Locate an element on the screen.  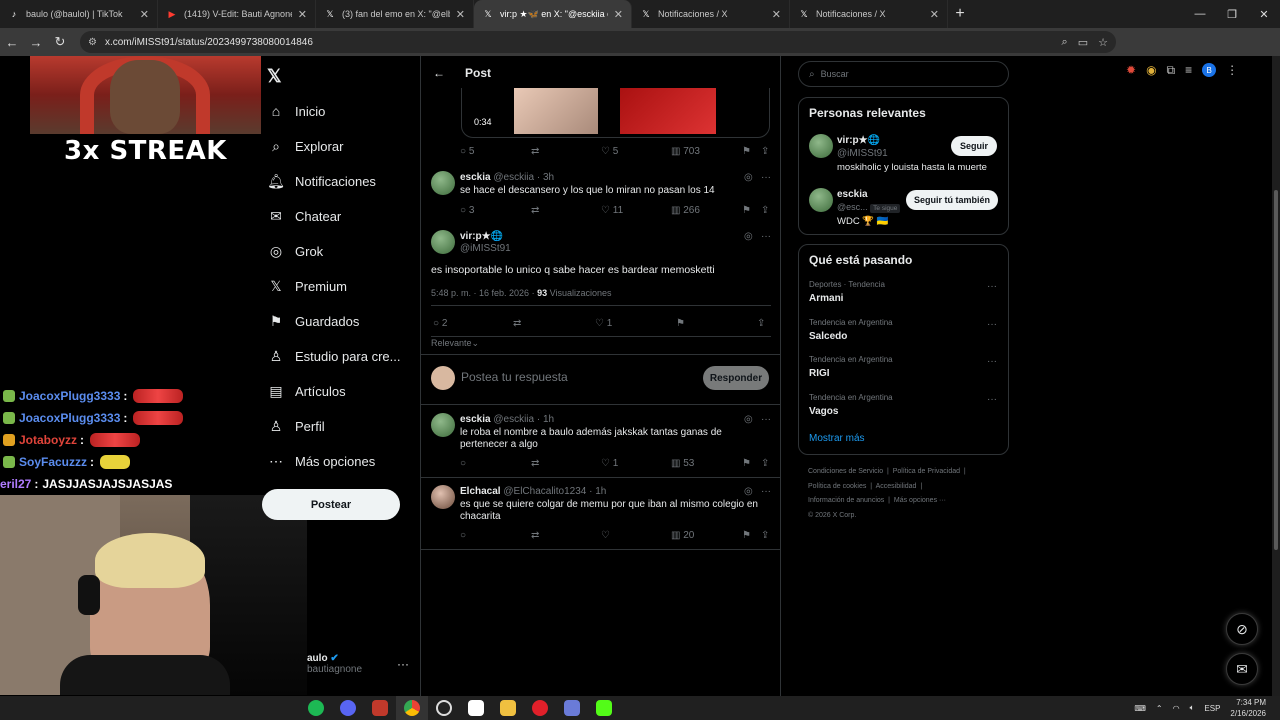
video-embed: 0:34 is located at coordinates (615, 113).